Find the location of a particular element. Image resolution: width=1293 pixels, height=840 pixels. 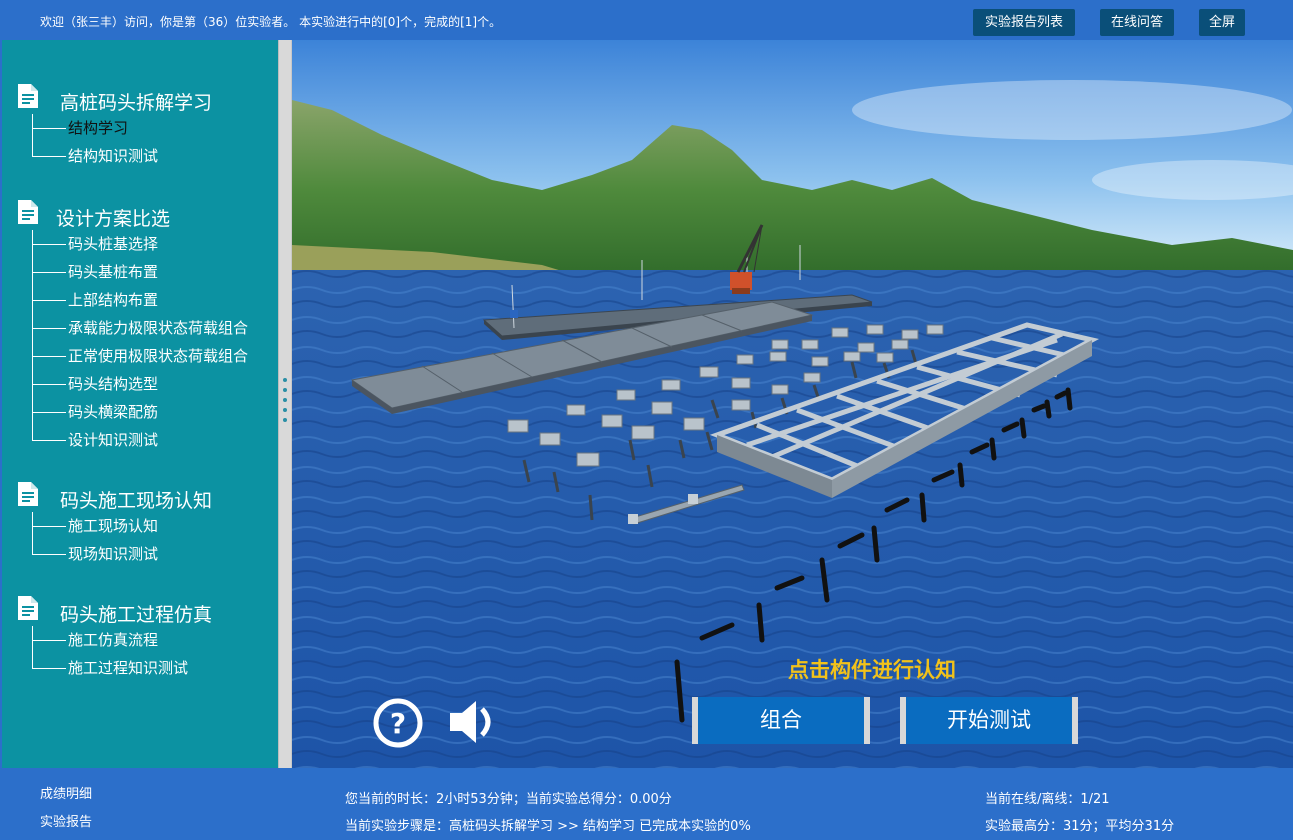

cloud is located at coordinates (1072, 110).